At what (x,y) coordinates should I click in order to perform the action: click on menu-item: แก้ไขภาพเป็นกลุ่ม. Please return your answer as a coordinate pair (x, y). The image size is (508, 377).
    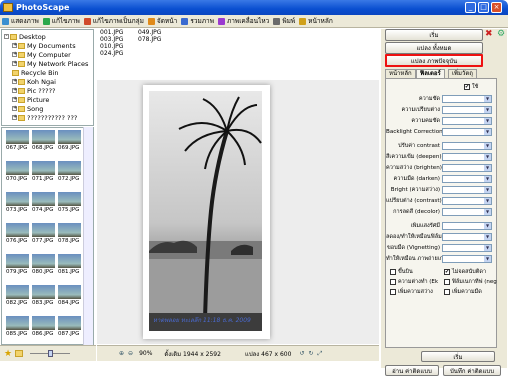
    Looking at the image, I should click on (113, 21).